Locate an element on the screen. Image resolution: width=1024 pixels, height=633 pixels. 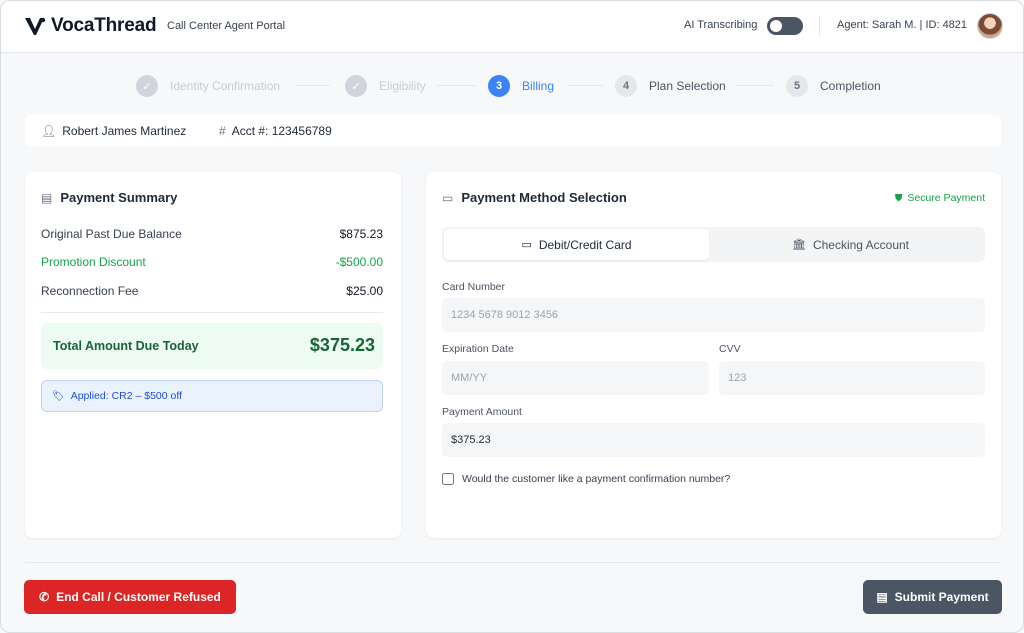
total-due-label: Total Amount Due Today is located at coordinates (126, 346).